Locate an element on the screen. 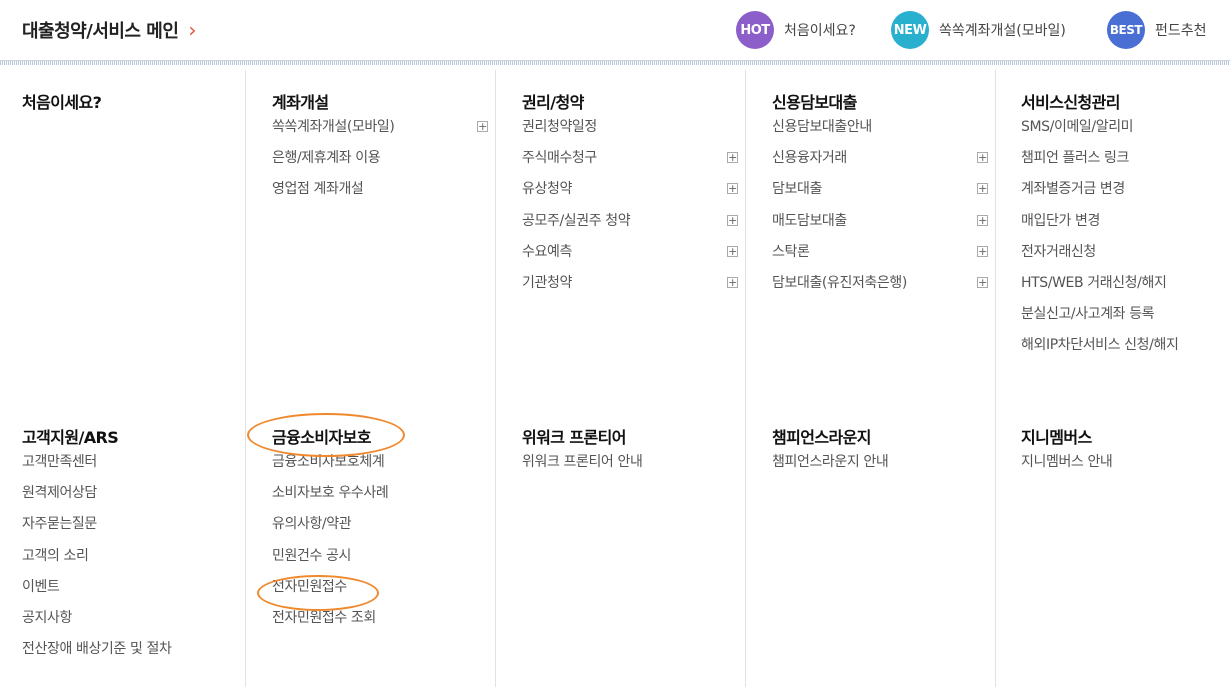  menu-item: 자주묻는질문 is located at coordinates (131, 524).